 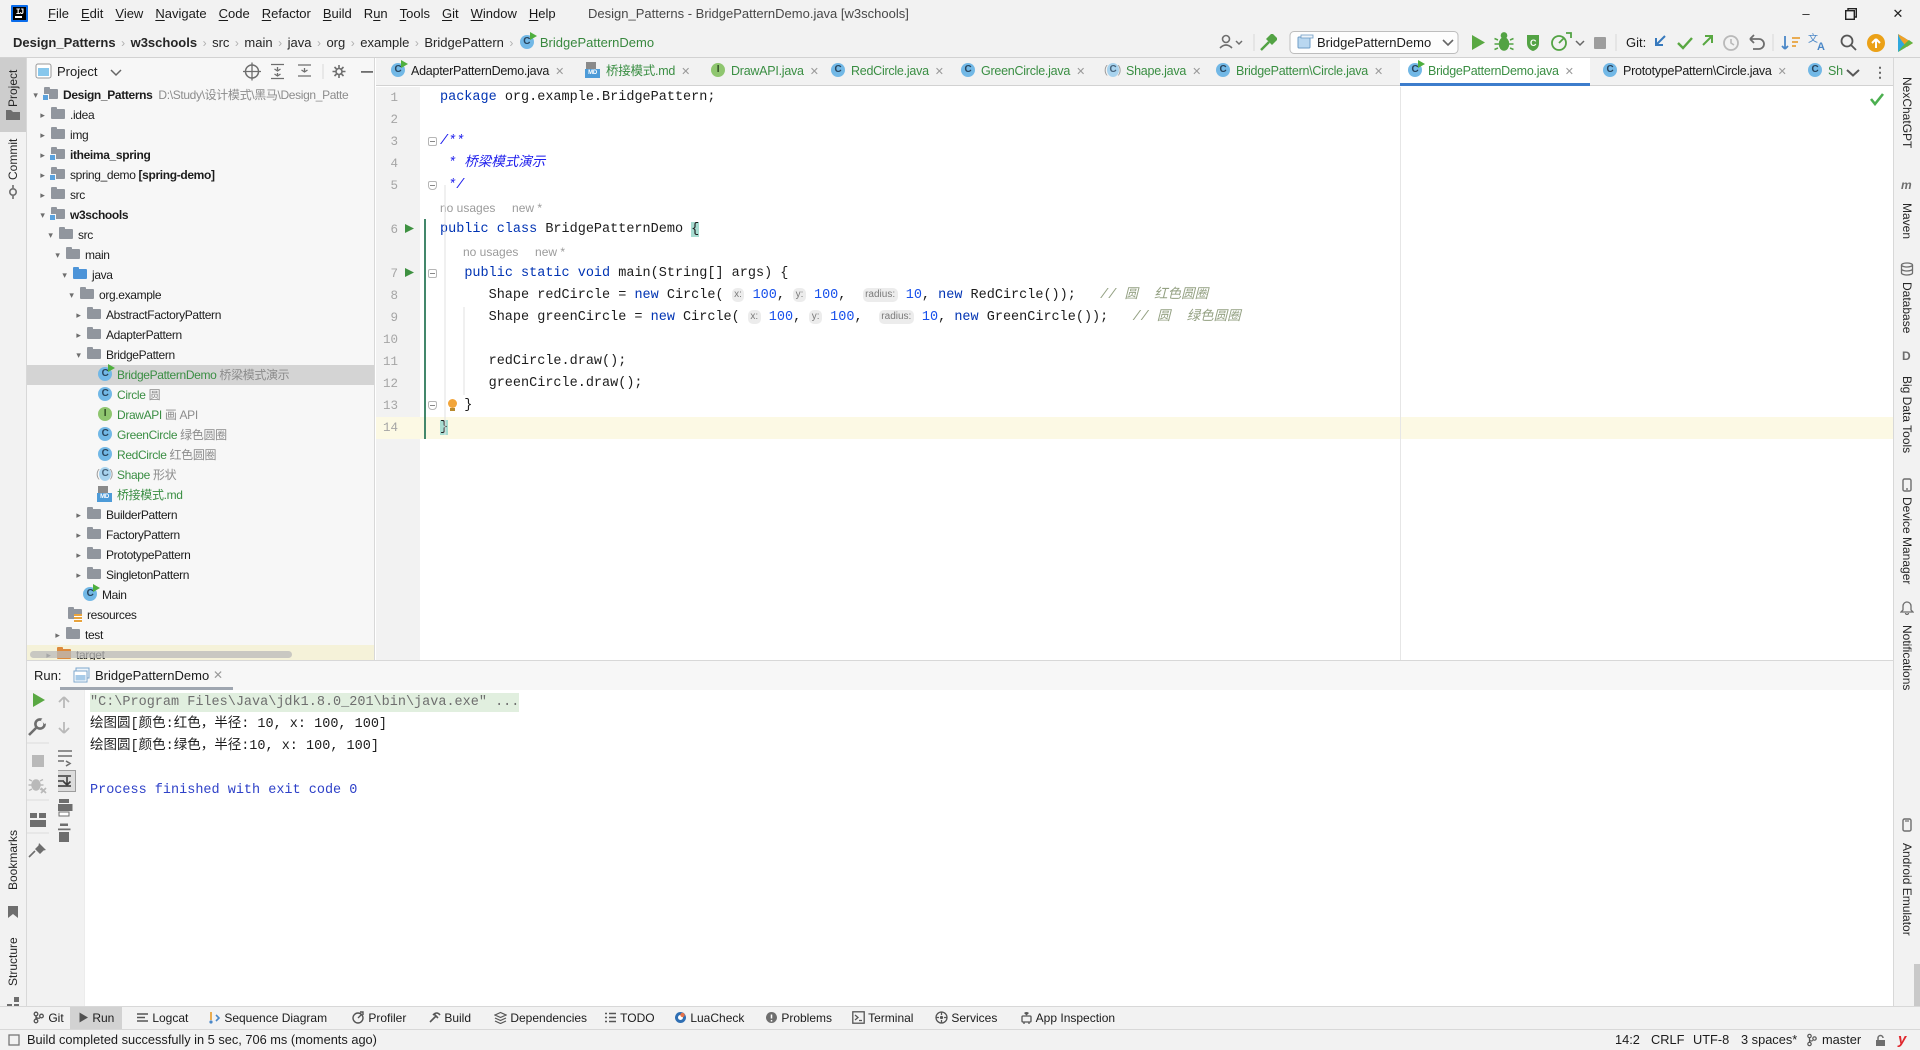 What do you see at coordinates (1821, 47) in the screenshot?
I see `svg-text: A` at bounding box center [1821, 47].